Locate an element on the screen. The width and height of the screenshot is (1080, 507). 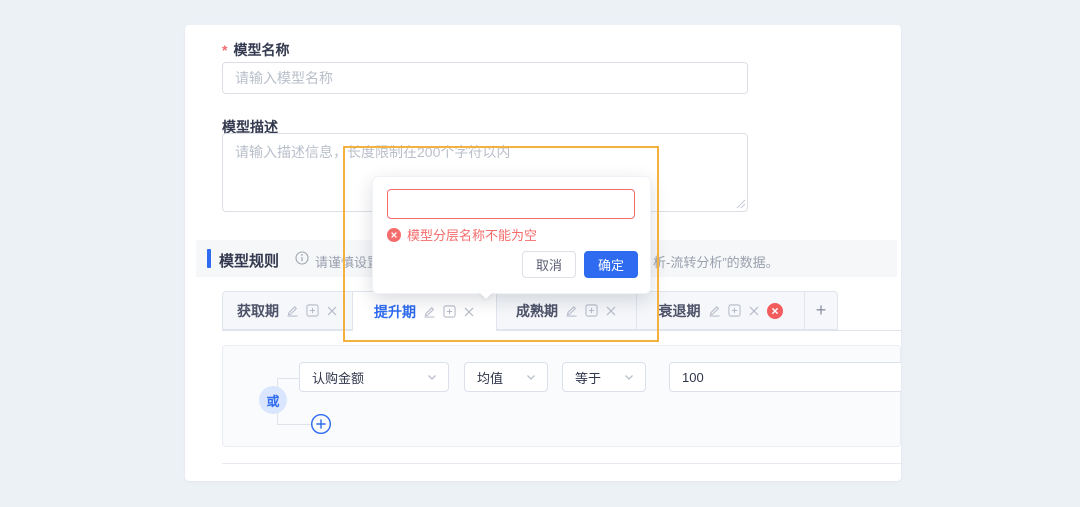
info-icon is located at coordinates (302, 258).